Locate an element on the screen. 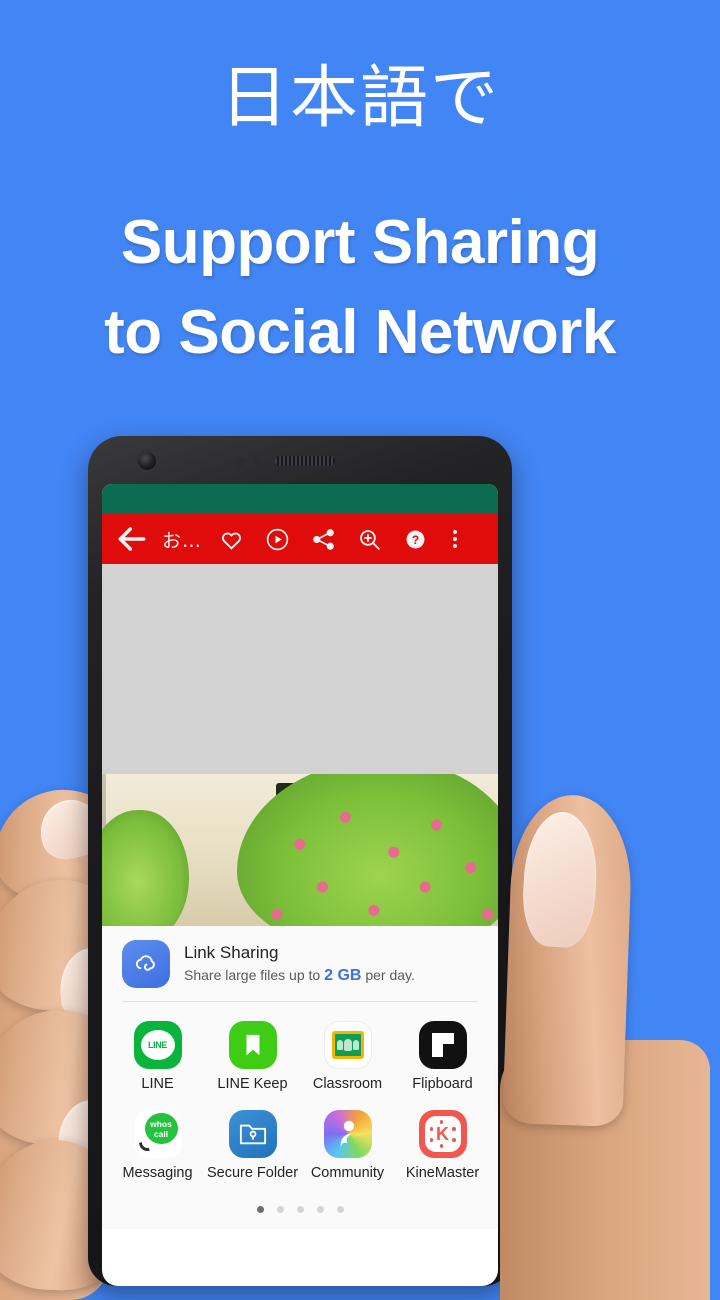  proximity-sensor-icon is located at coordinates (240, 461).